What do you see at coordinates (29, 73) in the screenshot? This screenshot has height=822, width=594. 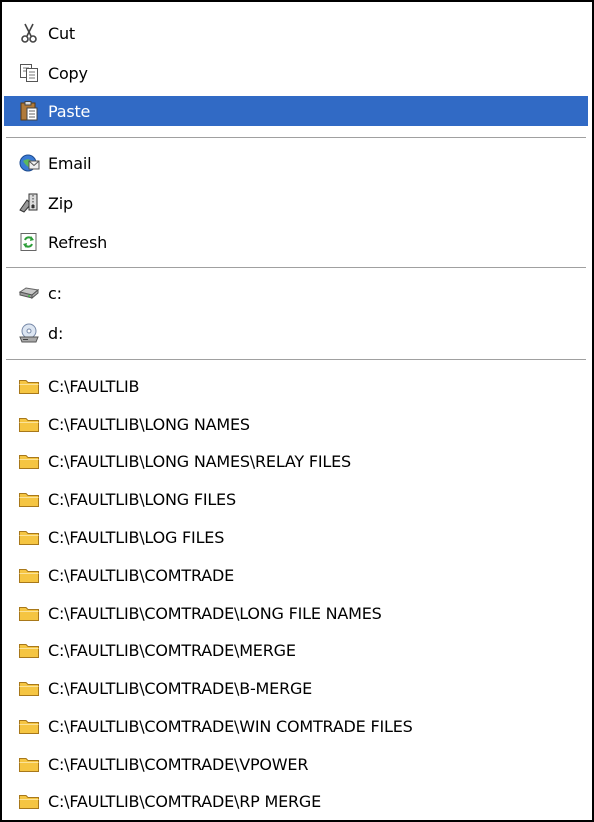 I see `copy-icon` at bounding box center [29, 73].